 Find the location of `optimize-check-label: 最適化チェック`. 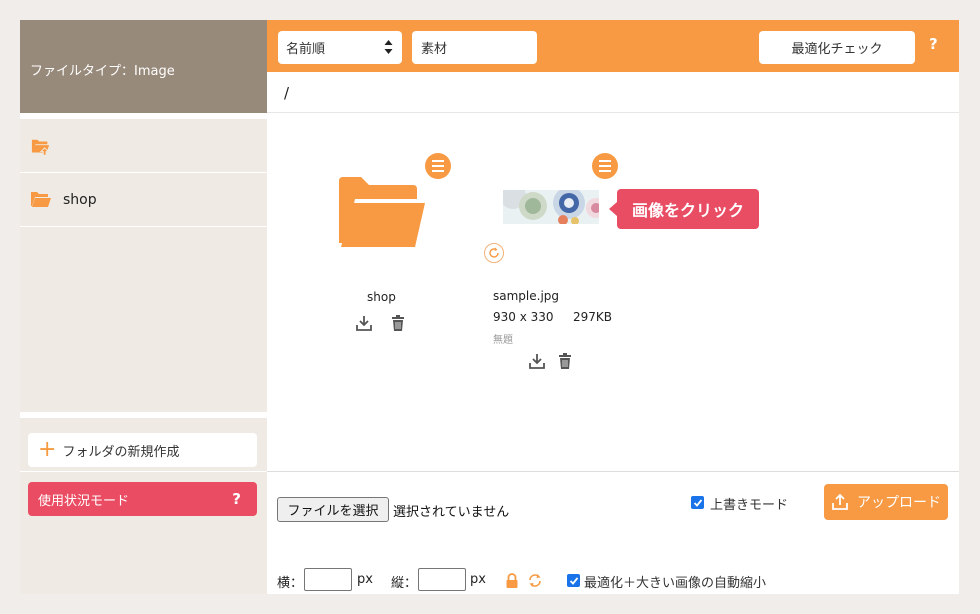

optimize-check-label: 最適化チェック is located at coordinates (837, 49).